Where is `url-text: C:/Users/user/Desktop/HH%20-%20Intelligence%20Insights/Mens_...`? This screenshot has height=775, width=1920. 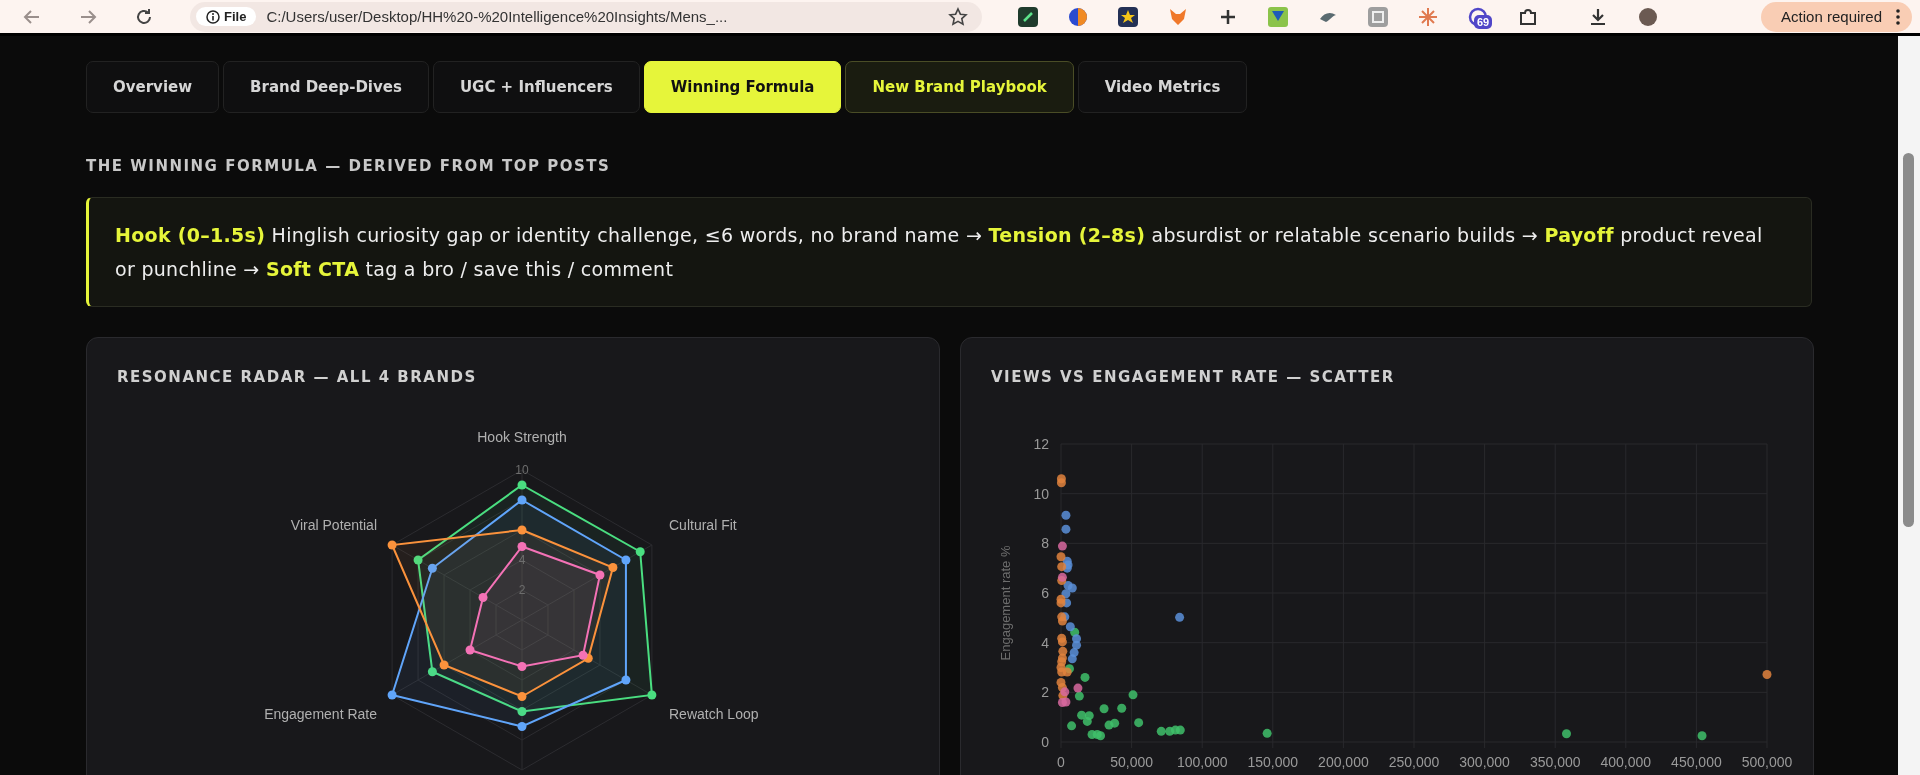 url-text: C:/Users/user/Desktop/HH%20-%20Intelligence%20Insights/Mens_... is located at coordinates (497, 16).